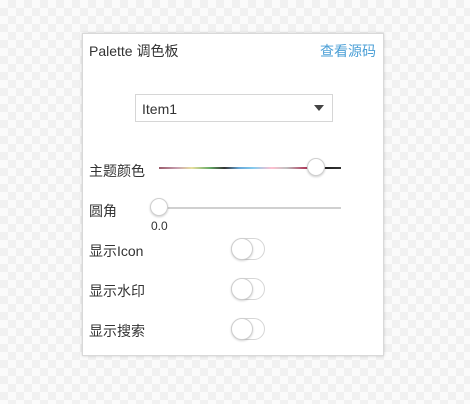  I want to click on corner-radius-label: 圆角, so click(103, 211).